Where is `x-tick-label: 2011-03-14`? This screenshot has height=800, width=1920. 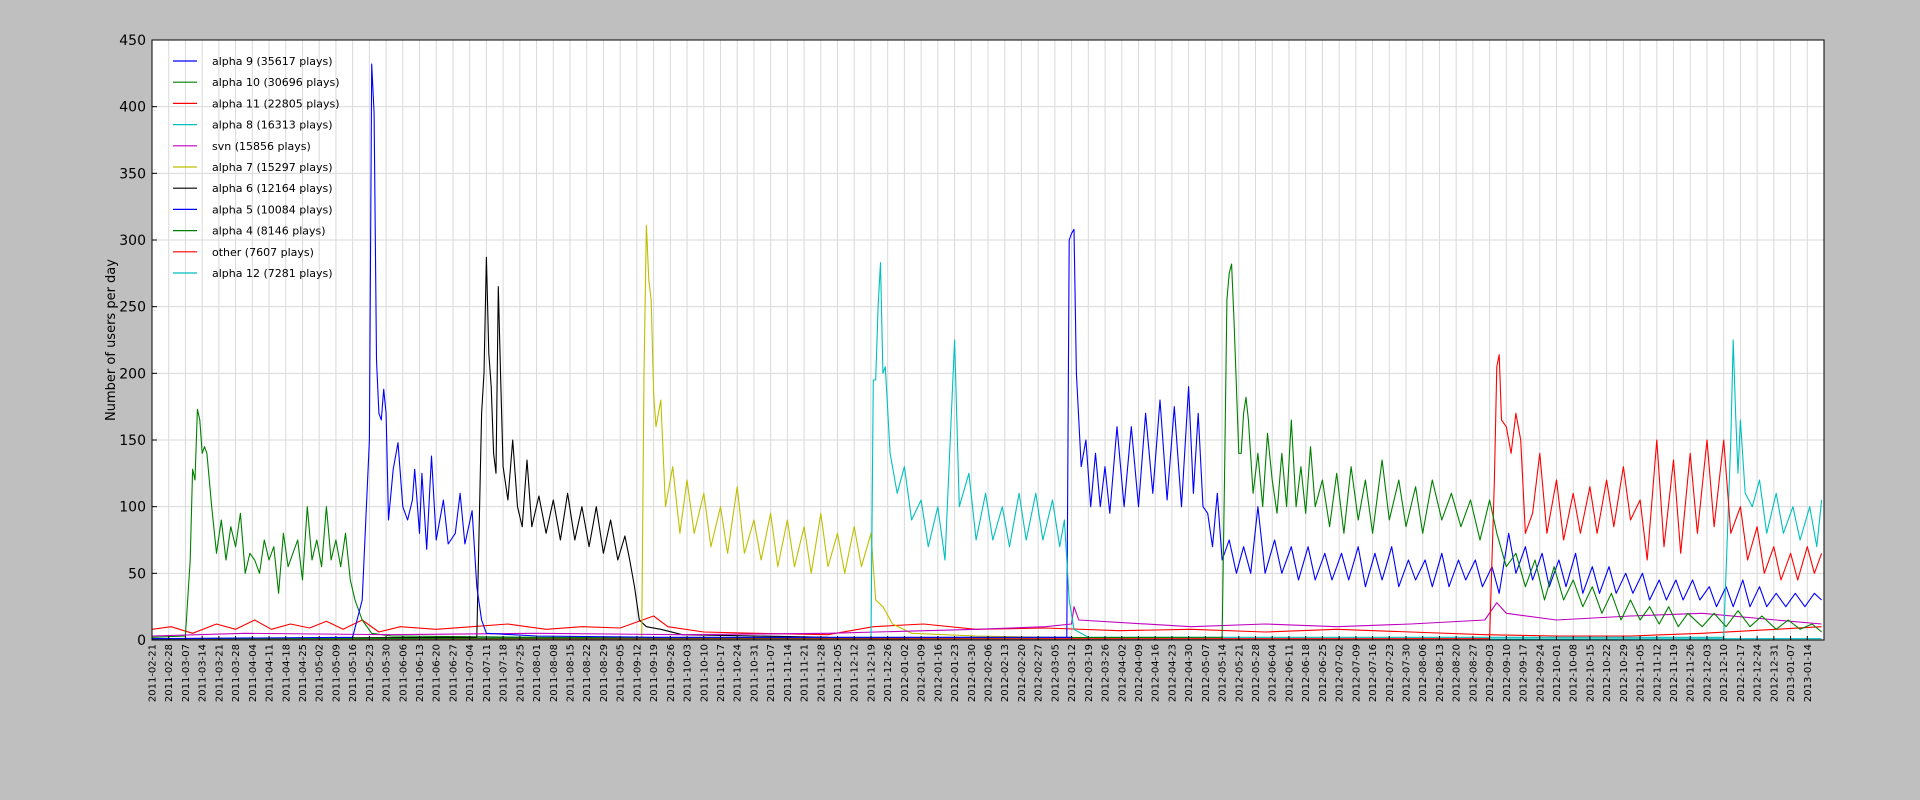
x-tick-label: 2011-03-14 is located at coordinates (203, 673).